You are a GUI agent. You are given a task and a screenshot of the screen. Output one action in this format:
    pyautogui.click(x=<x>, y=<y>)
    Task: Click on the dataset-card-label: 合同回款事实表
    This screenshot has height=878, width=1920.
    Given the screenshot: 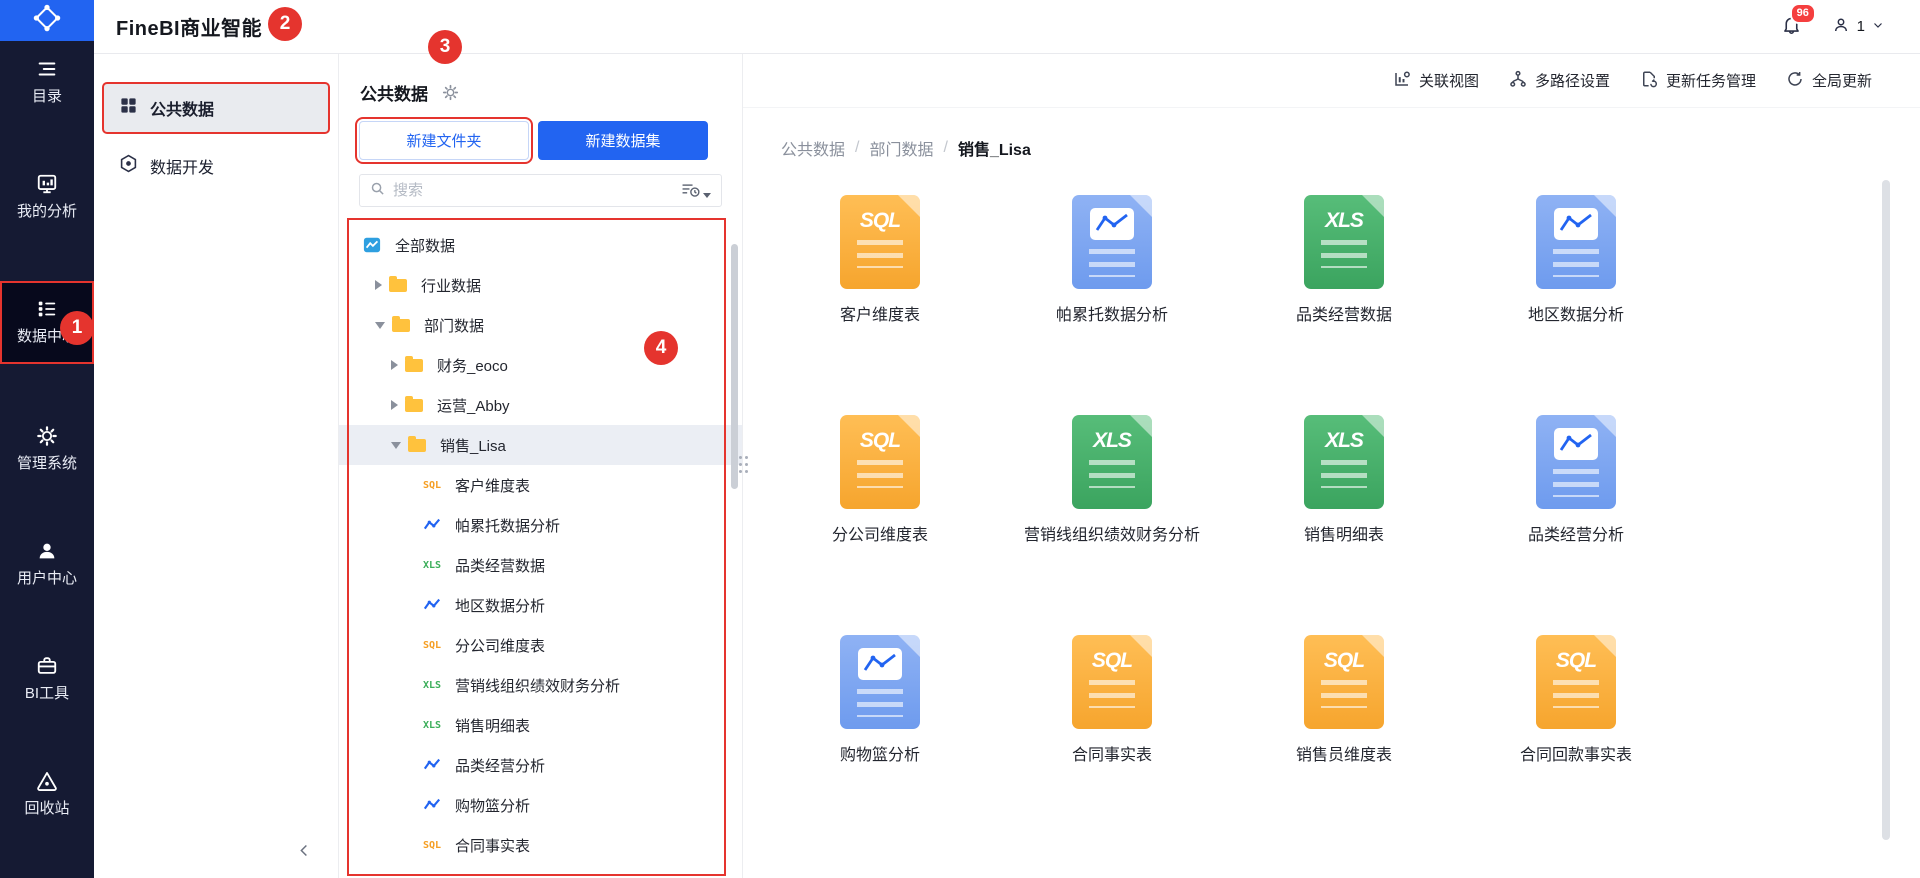 What is the action you would take?
    pyautogui.click(x=1575, y=755)
    